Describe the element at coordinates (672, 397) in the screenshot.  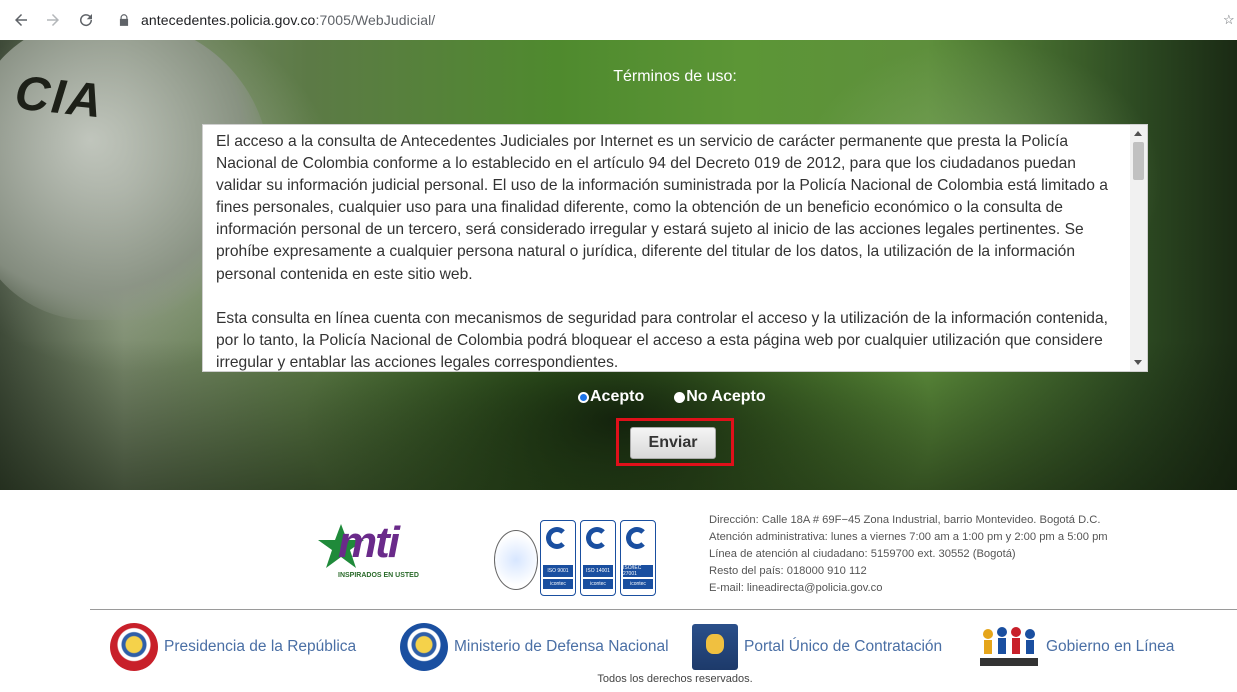
I see `terms-radio-group: Acepto No Acepto` at that location.